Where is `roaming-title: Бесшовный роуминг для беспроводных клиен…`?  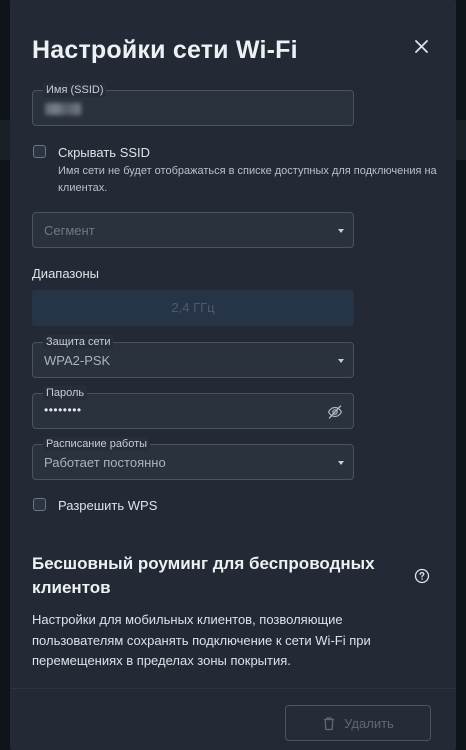
roaming-title: Бесшовный роуминг для беспроводных клиен… is located at coordinates (203, 575).